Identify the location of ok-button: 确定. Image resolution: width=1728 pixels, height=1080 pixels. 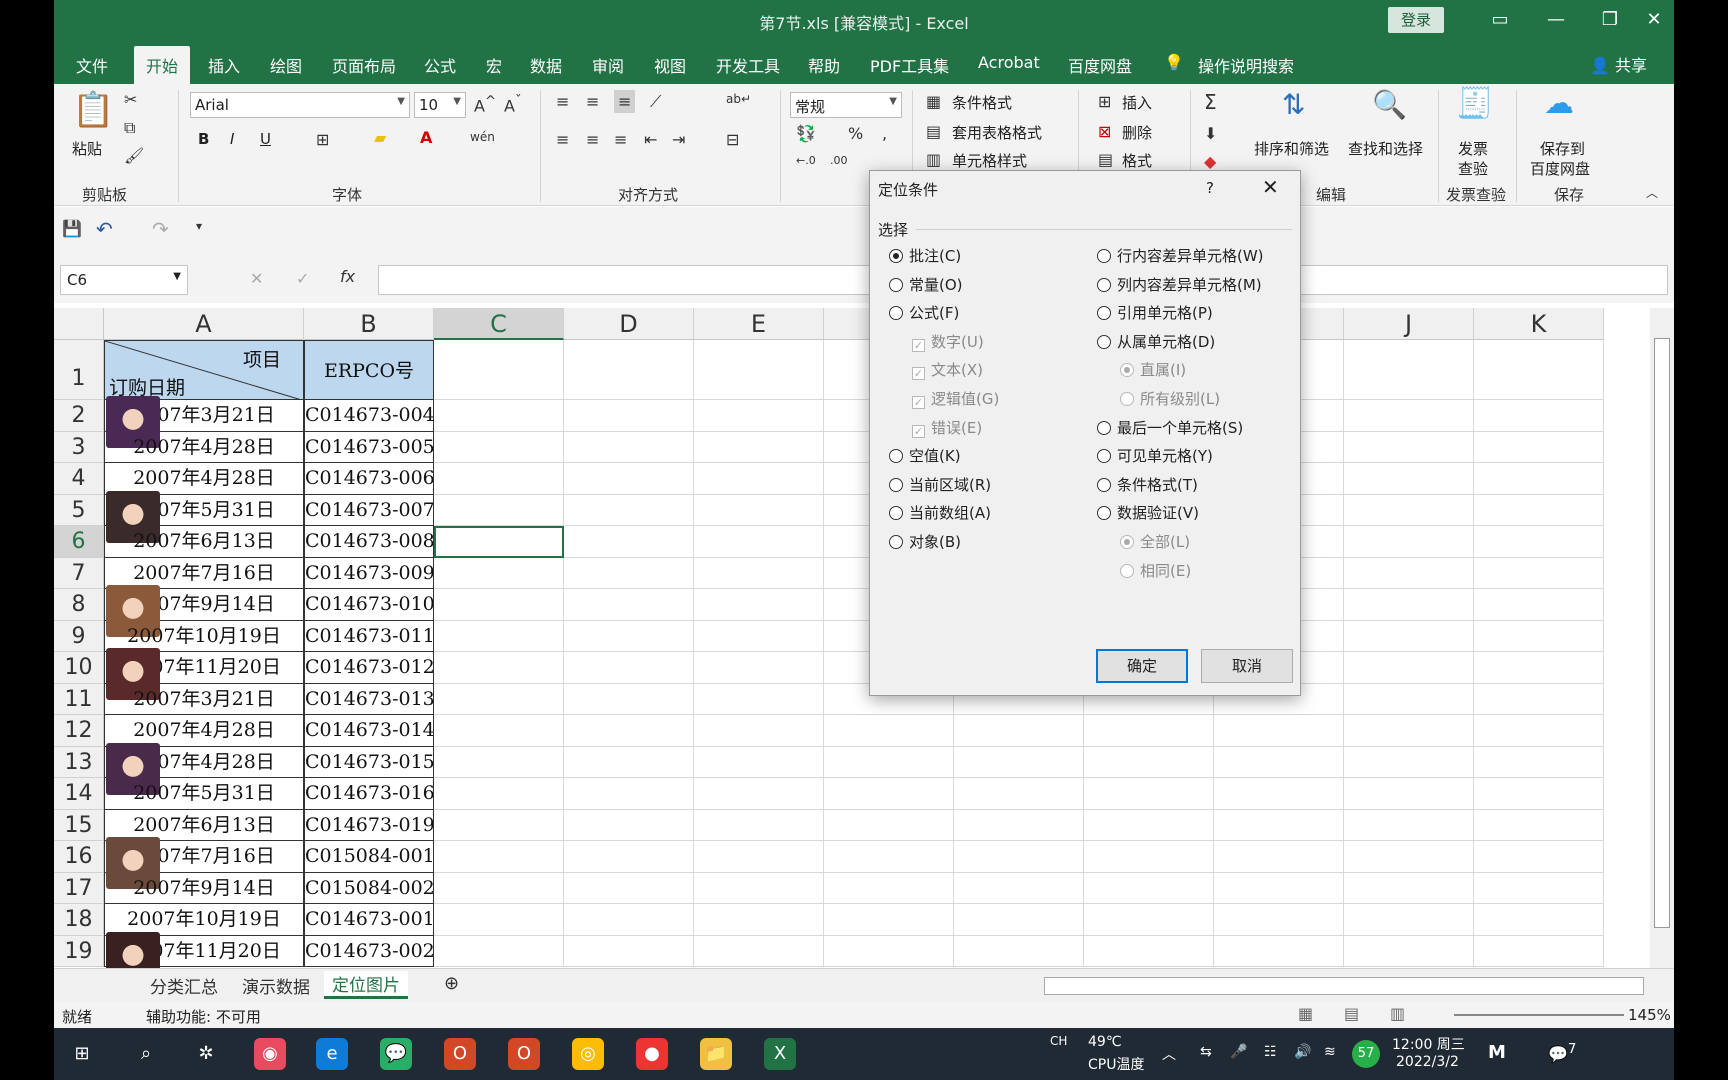
(1142, 666).